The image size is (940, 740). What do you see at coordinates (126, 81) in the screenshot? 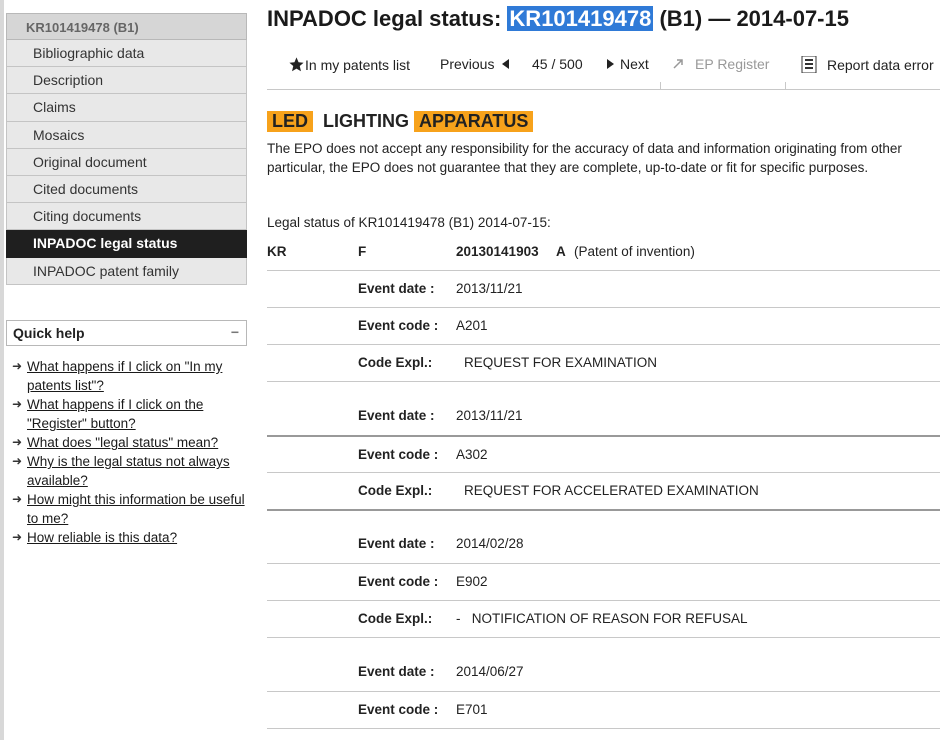
I see `sidebar-item-description: Description` at bounding box center [126, 81].